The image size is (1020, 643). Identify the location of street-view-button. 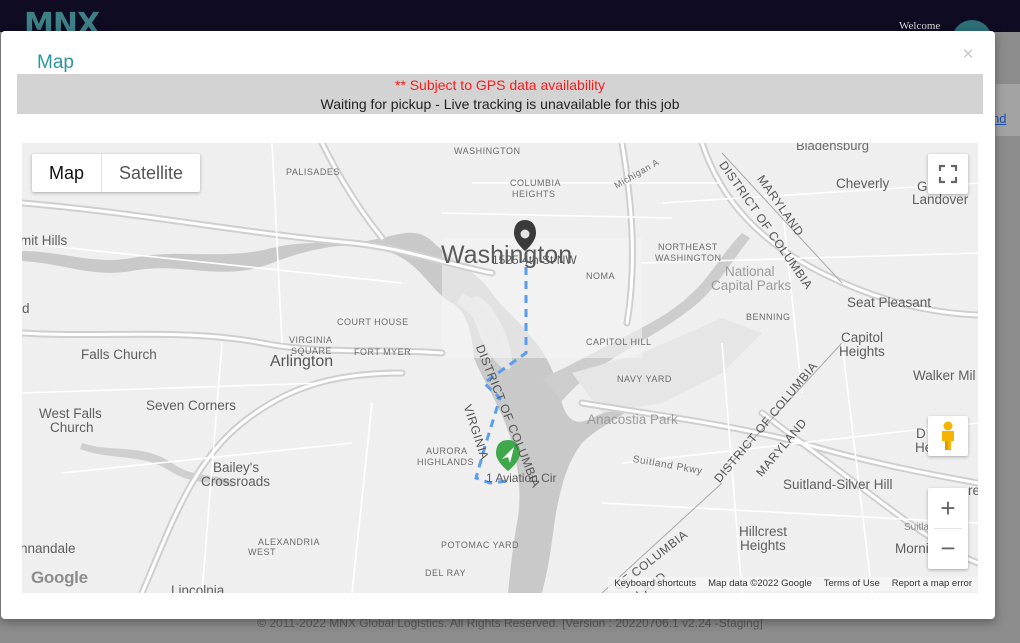
(948, 436).